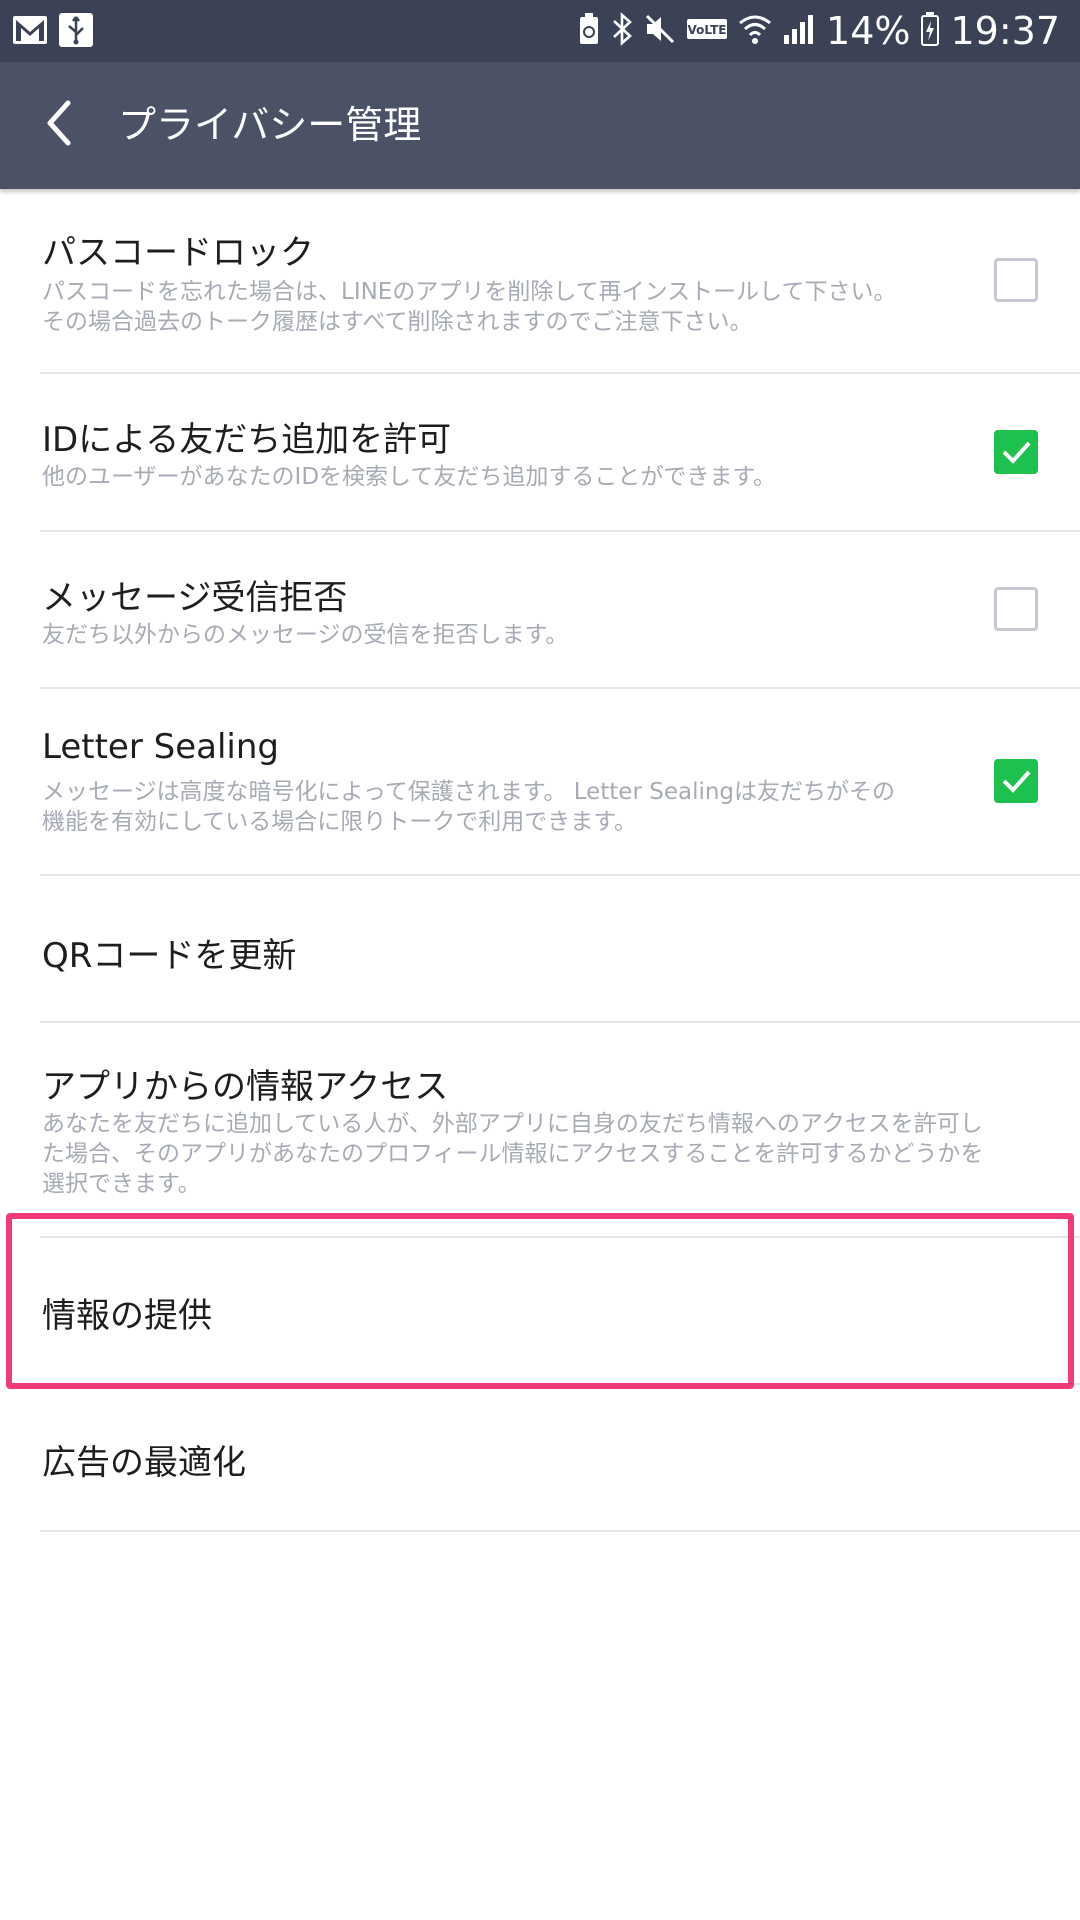  I want to click on allow-add-by-id-checkbox, so click(1016, 452).